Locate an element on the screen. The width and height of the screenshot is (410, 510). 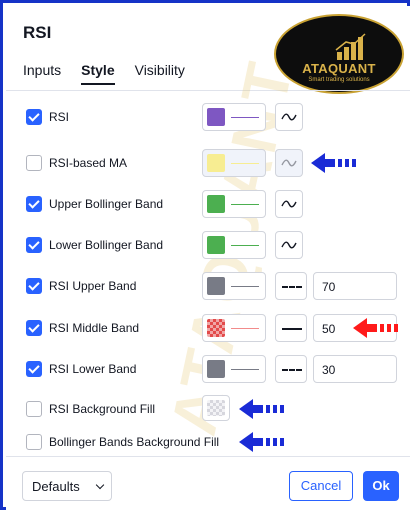
color-picker-rsi-lower-band is located at coordinates (234, 369).